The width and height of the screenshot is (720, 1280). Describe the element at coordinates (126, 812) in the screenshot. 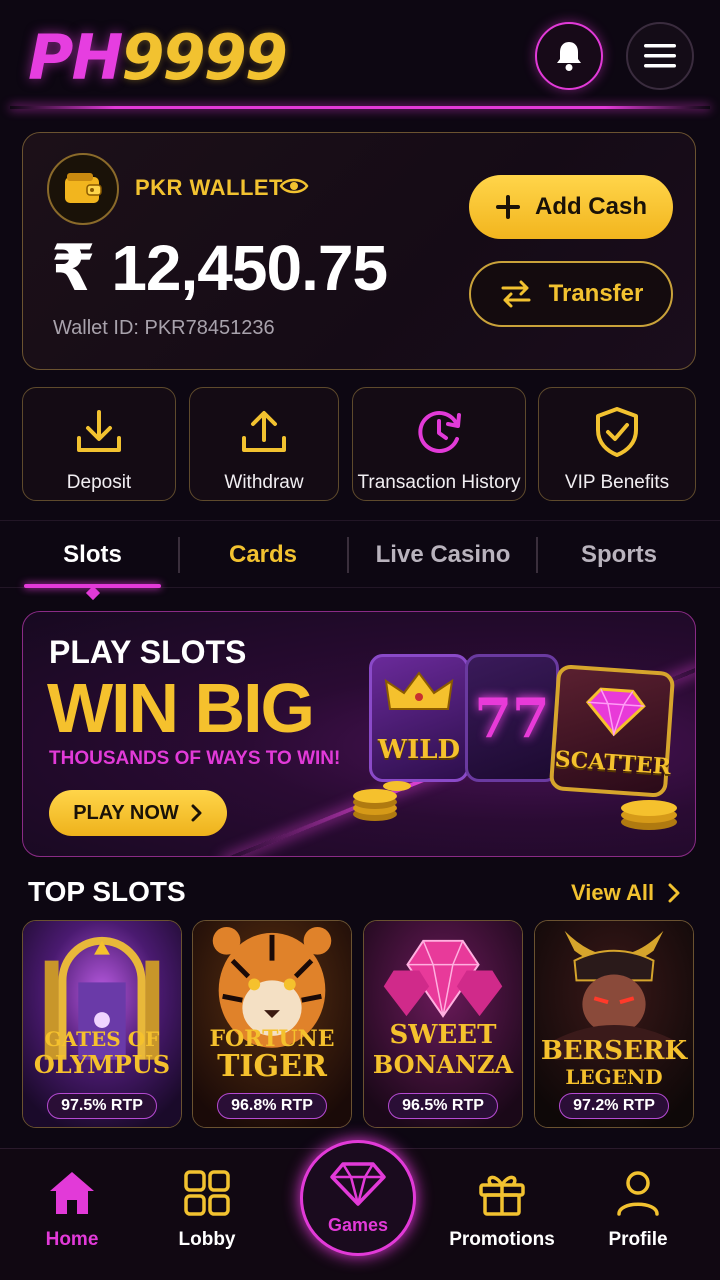

I see `play-now-label: PLAY NOW` at that location.